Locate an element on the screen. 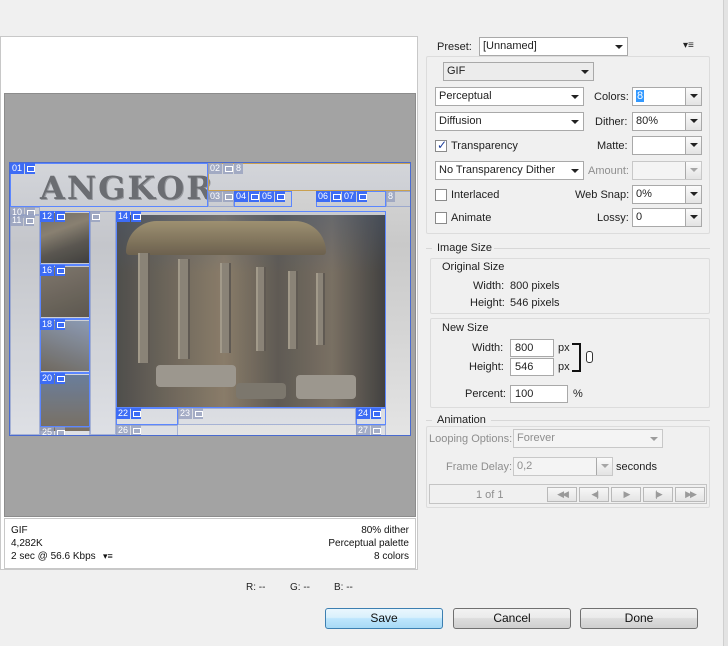  save-button: Save is located at coordinates (384, 618).